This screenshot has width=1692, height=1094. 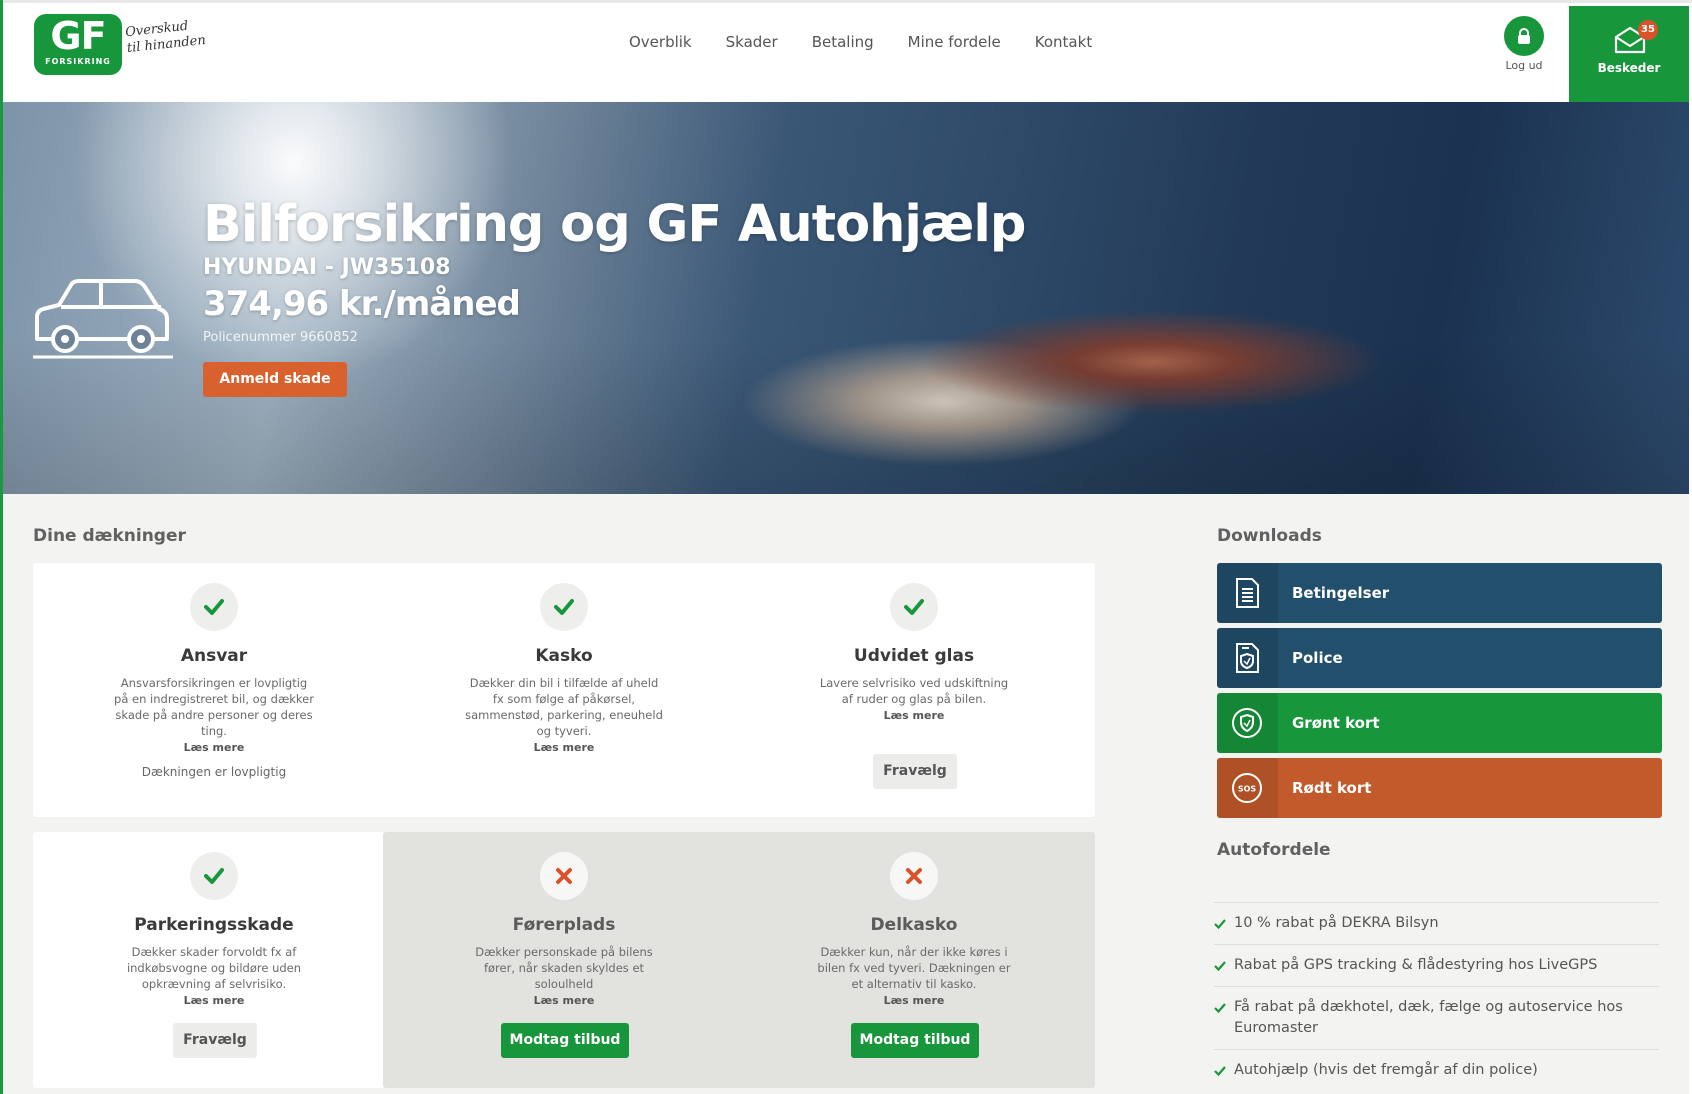 I want to click on logo-subtext: FORSIKRING, so click(x=78, y=61).